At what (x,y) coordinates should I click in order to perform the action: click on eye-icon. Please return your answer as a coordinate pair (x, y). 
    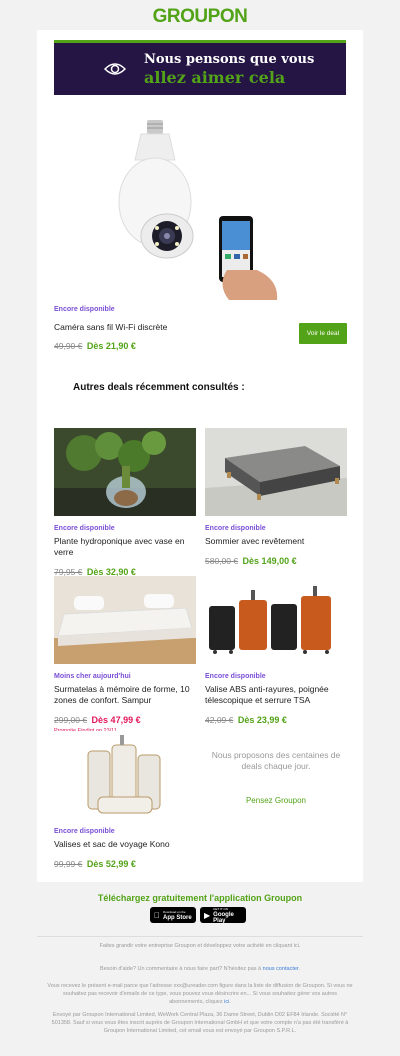
    Looking at the image, I should click on (115, 69).